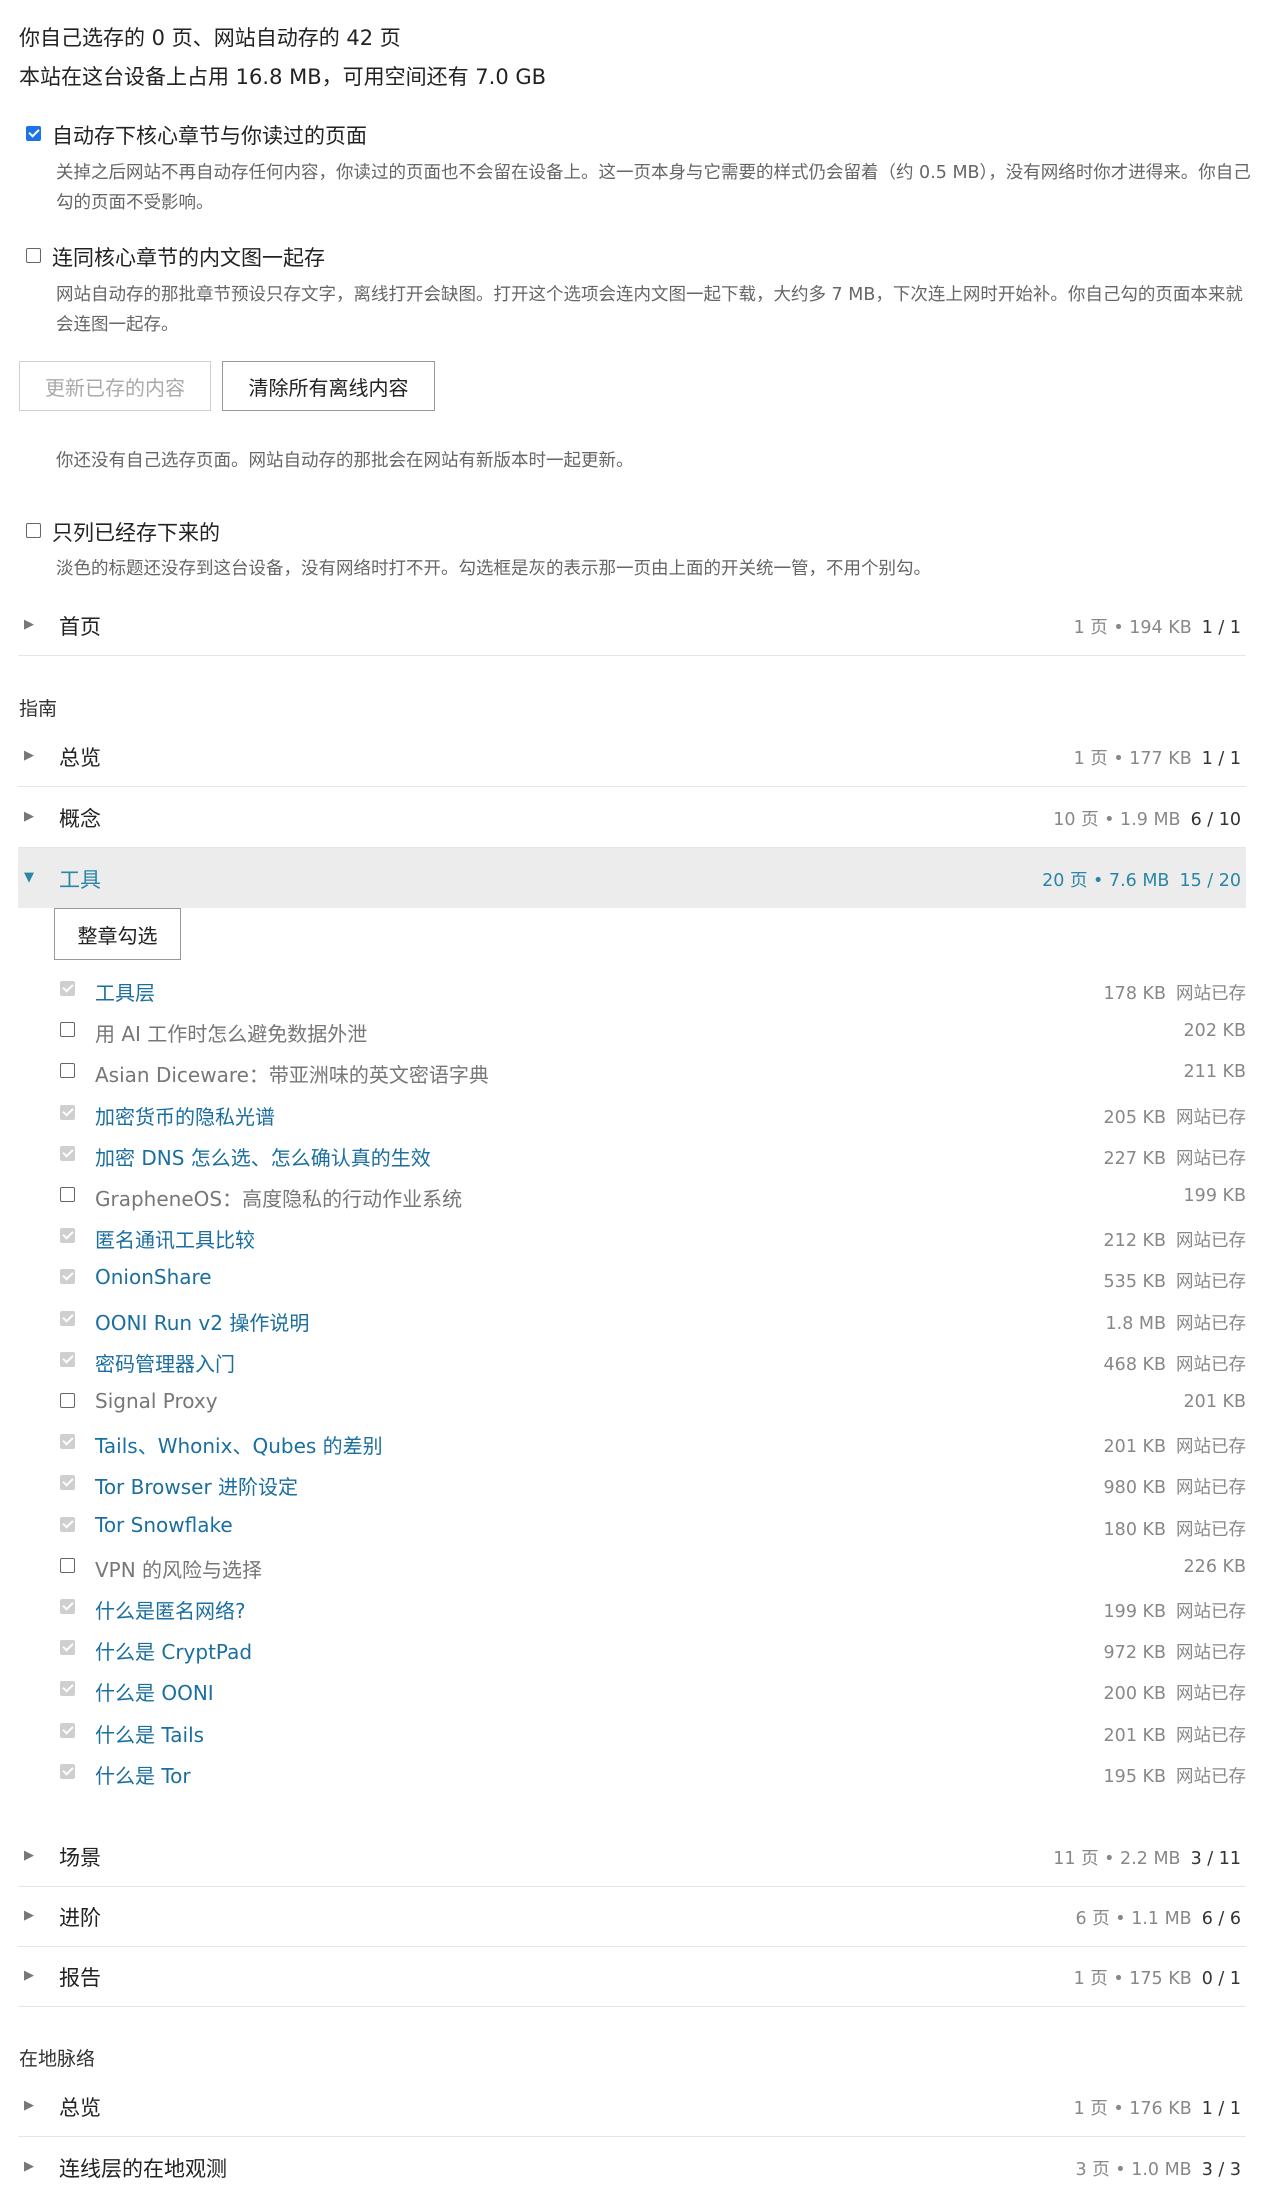  What do you see at coordinates (1157, 759) in the screenshot?
I see `section-meta: 1 页 • 177 KB 1 / 1` at bounding box center [1157, 759].